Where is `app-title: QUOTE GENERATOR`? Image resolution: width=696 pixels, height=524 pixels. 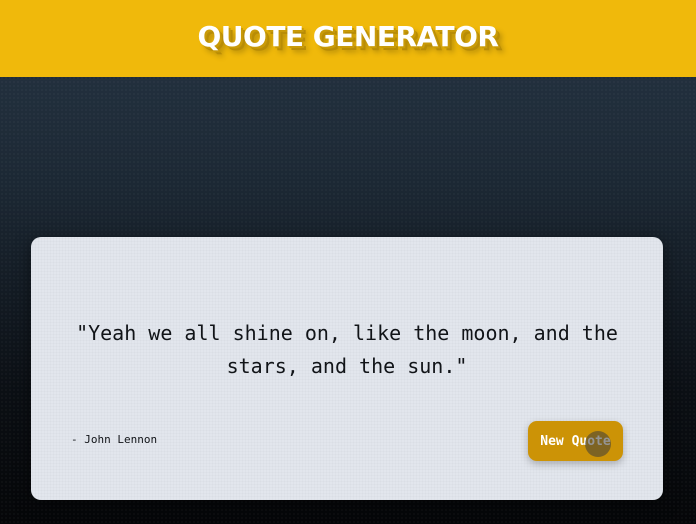 app-title: QUOTE GENERATOR is located at coordinates (348, 36).